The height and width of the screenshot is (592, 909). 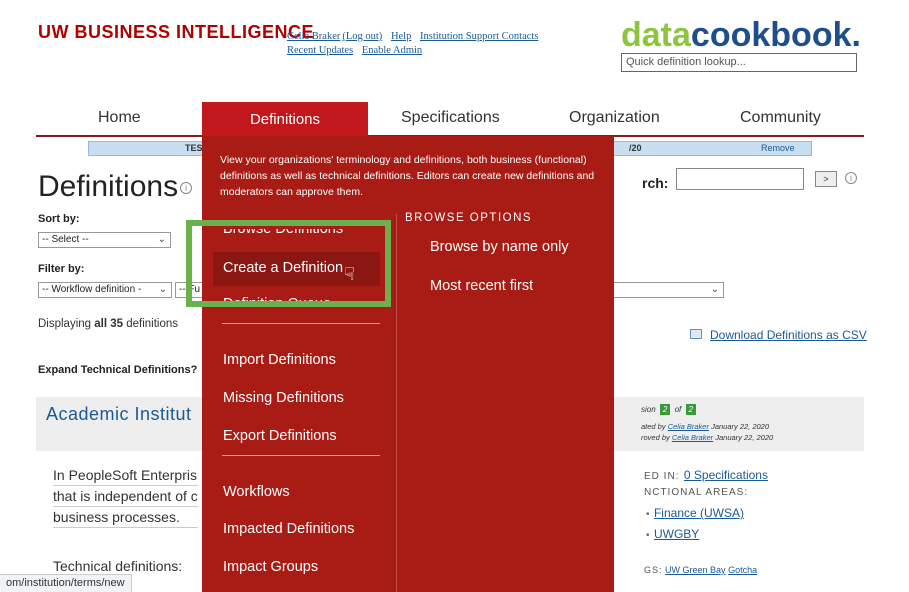 I want to click on functional-area-item: • Finance (UWSA), so click(x=695, y=513).